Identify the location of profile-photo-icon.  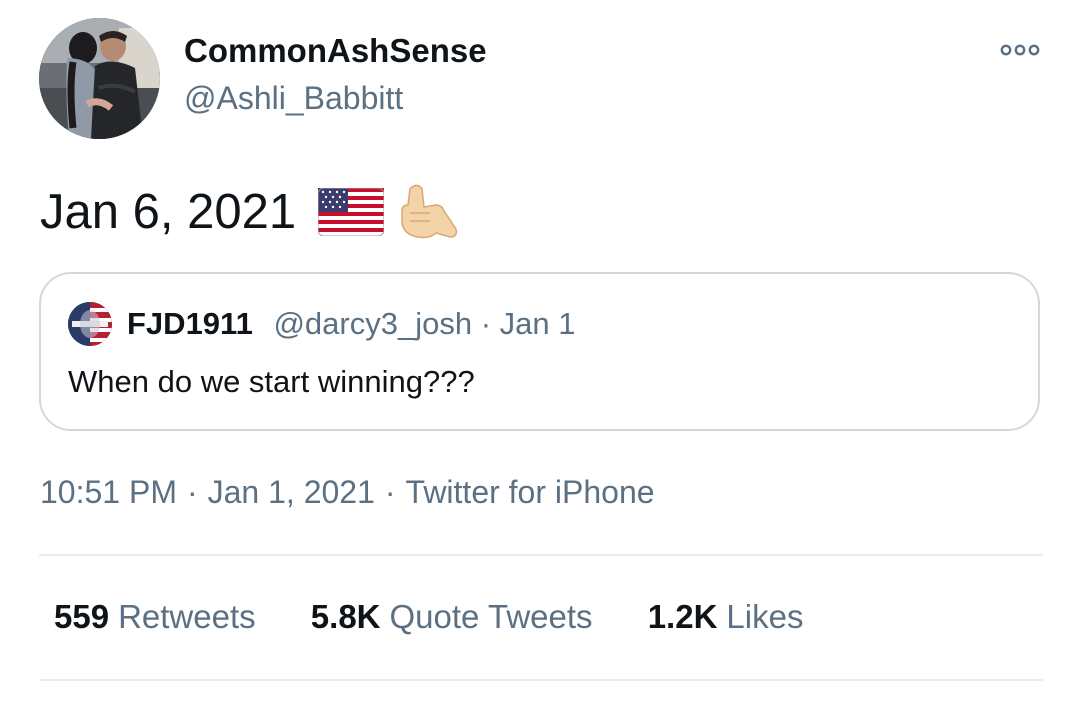
(99, 78).